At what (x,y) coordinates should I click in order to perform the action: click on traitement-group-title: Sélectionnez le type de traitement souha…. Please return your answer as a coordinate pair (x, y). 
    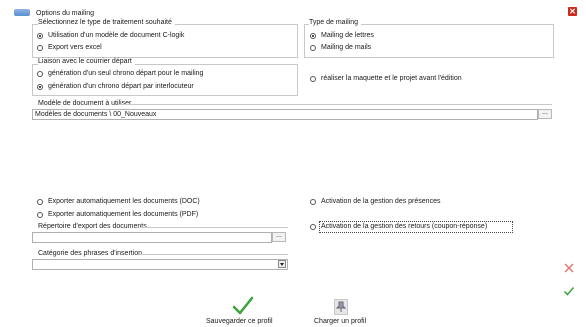
    Looking at the image, I should click on (106, 22).